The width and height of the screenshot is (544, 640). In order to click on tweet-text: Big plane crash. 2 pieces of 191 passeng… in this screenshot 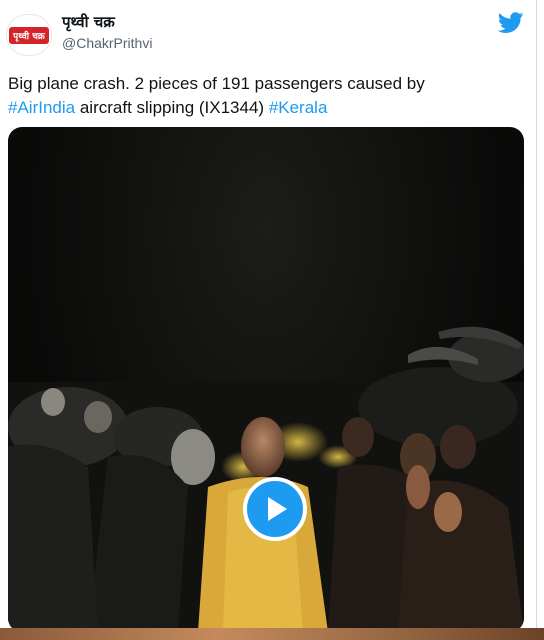, I will do `click(265, 96)`.